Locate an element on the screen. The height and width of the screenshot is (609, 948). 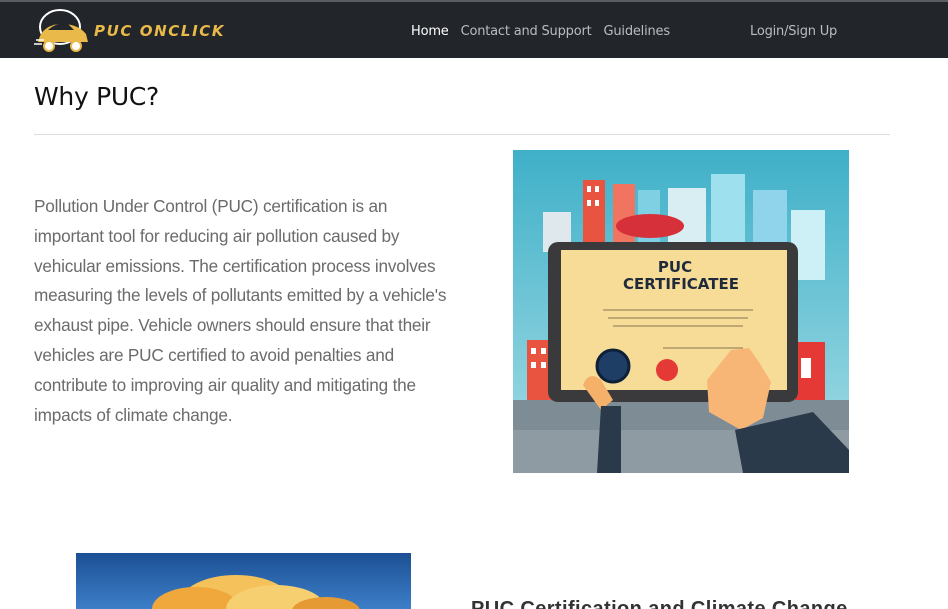
brand-logo-link: PUC ONCLICK is located at coordinates (129, 31).